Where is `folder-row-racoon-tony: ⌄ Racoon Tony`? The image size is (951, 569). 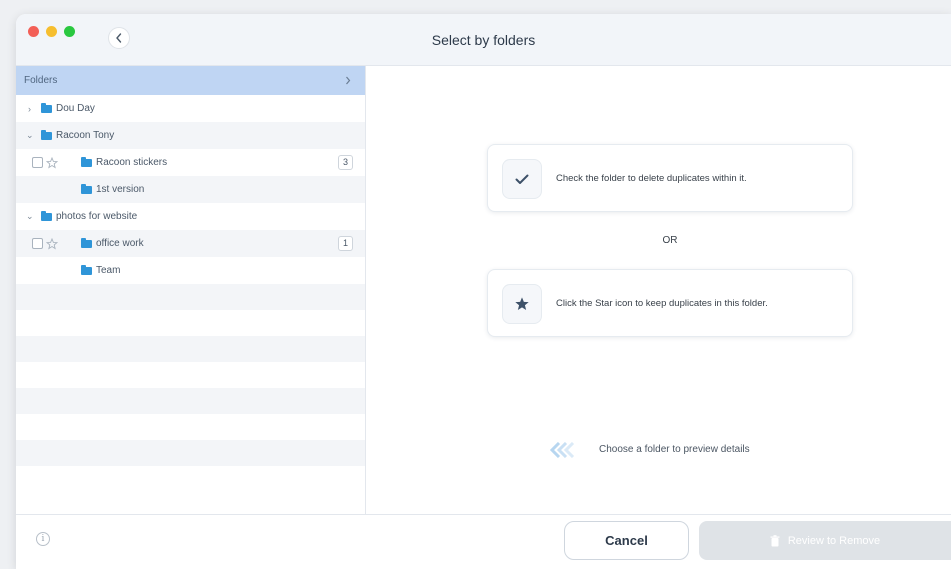
folder-row-racoon-tony: ⌄ Racoon Tony is located at coordinates (190, 135).